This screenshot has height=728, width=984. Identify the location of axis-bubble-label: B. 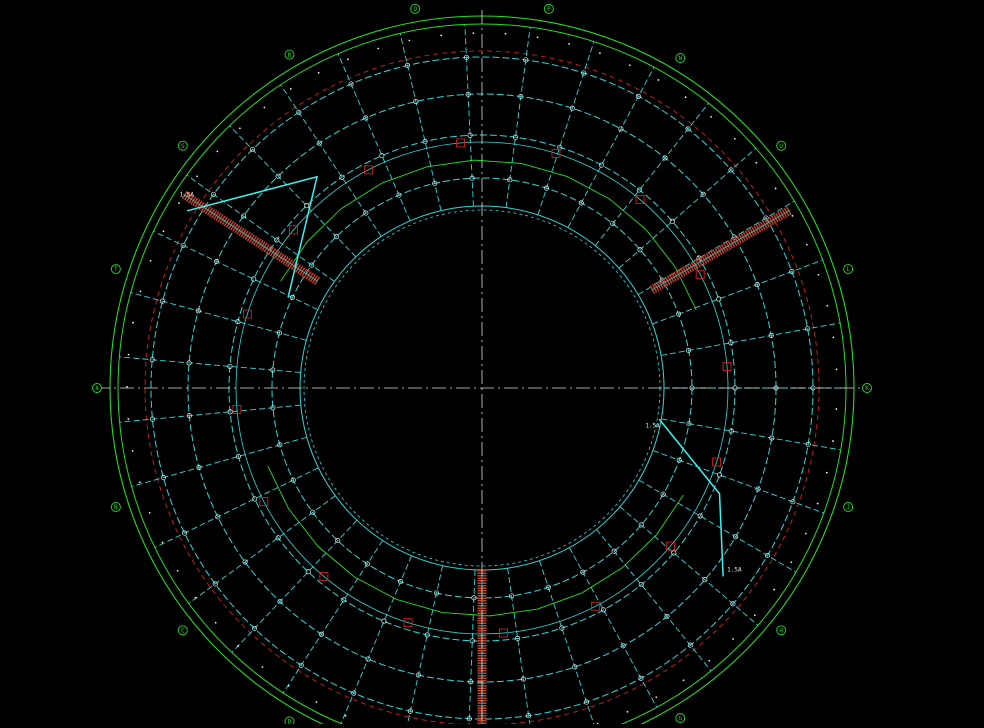
(116, 507).